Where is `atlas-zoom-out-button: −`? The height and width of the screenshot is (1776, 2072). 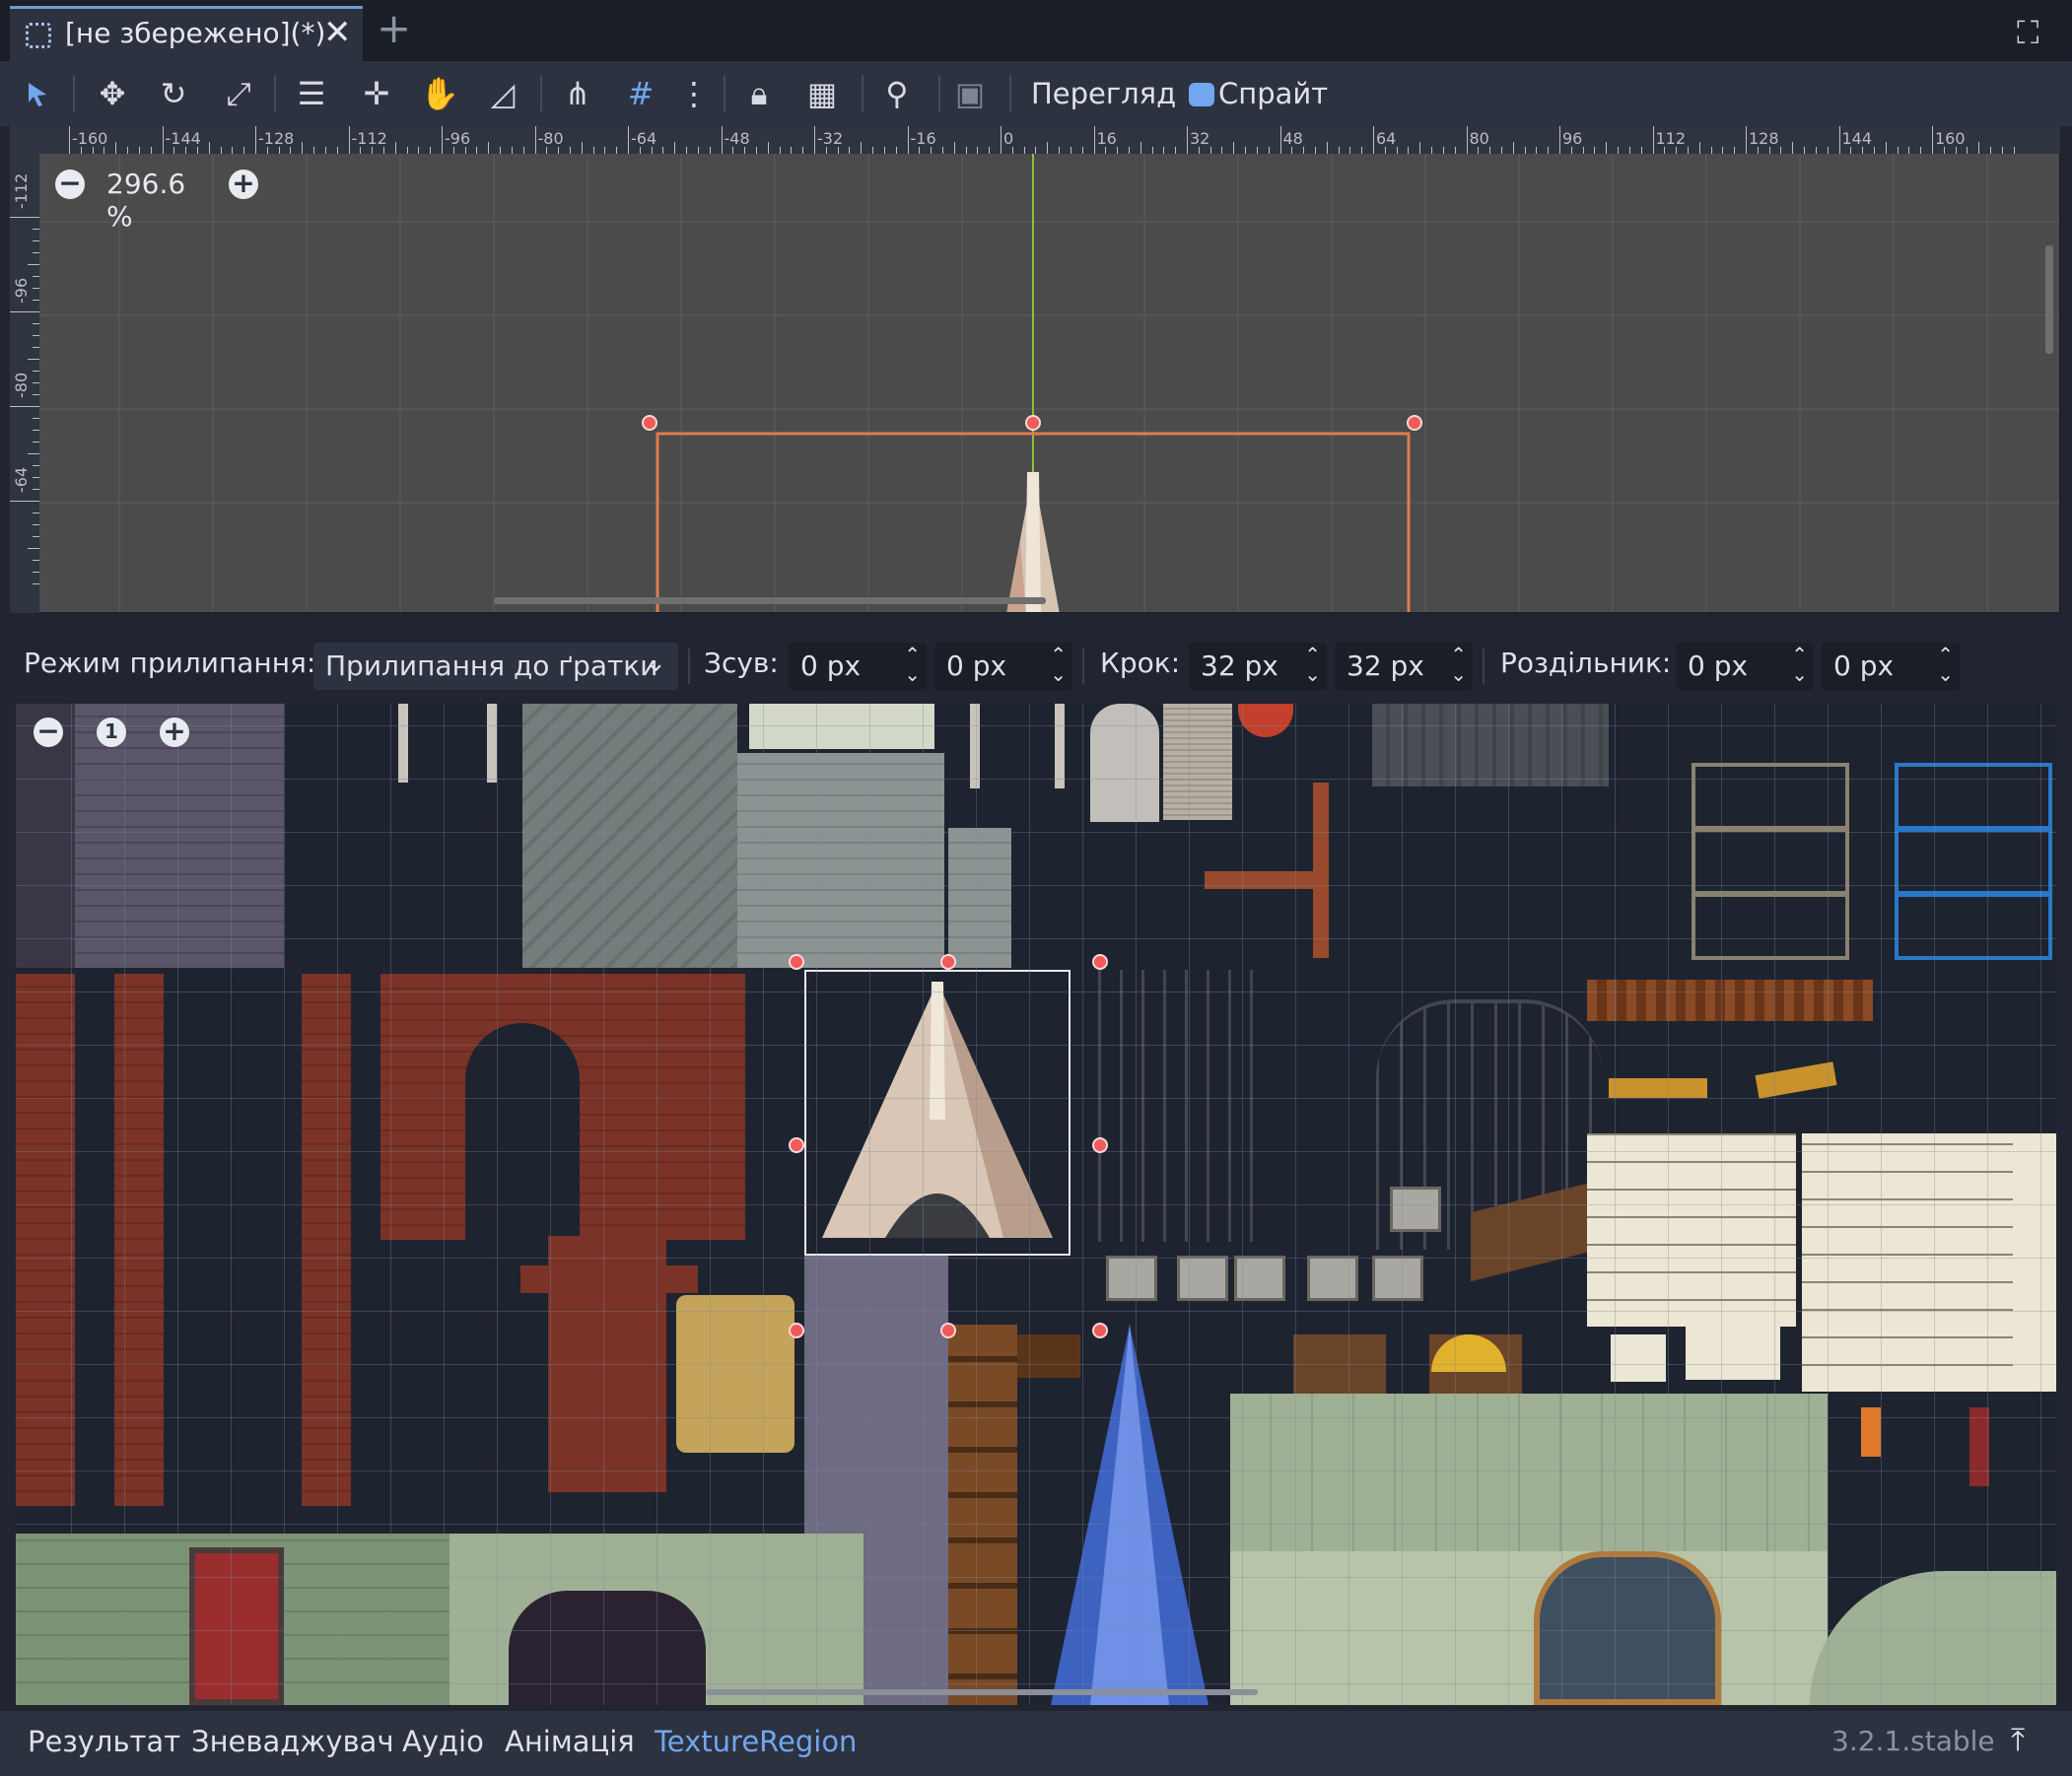
atlas-zoom-out-button: − is located at coordinates (48, 732).